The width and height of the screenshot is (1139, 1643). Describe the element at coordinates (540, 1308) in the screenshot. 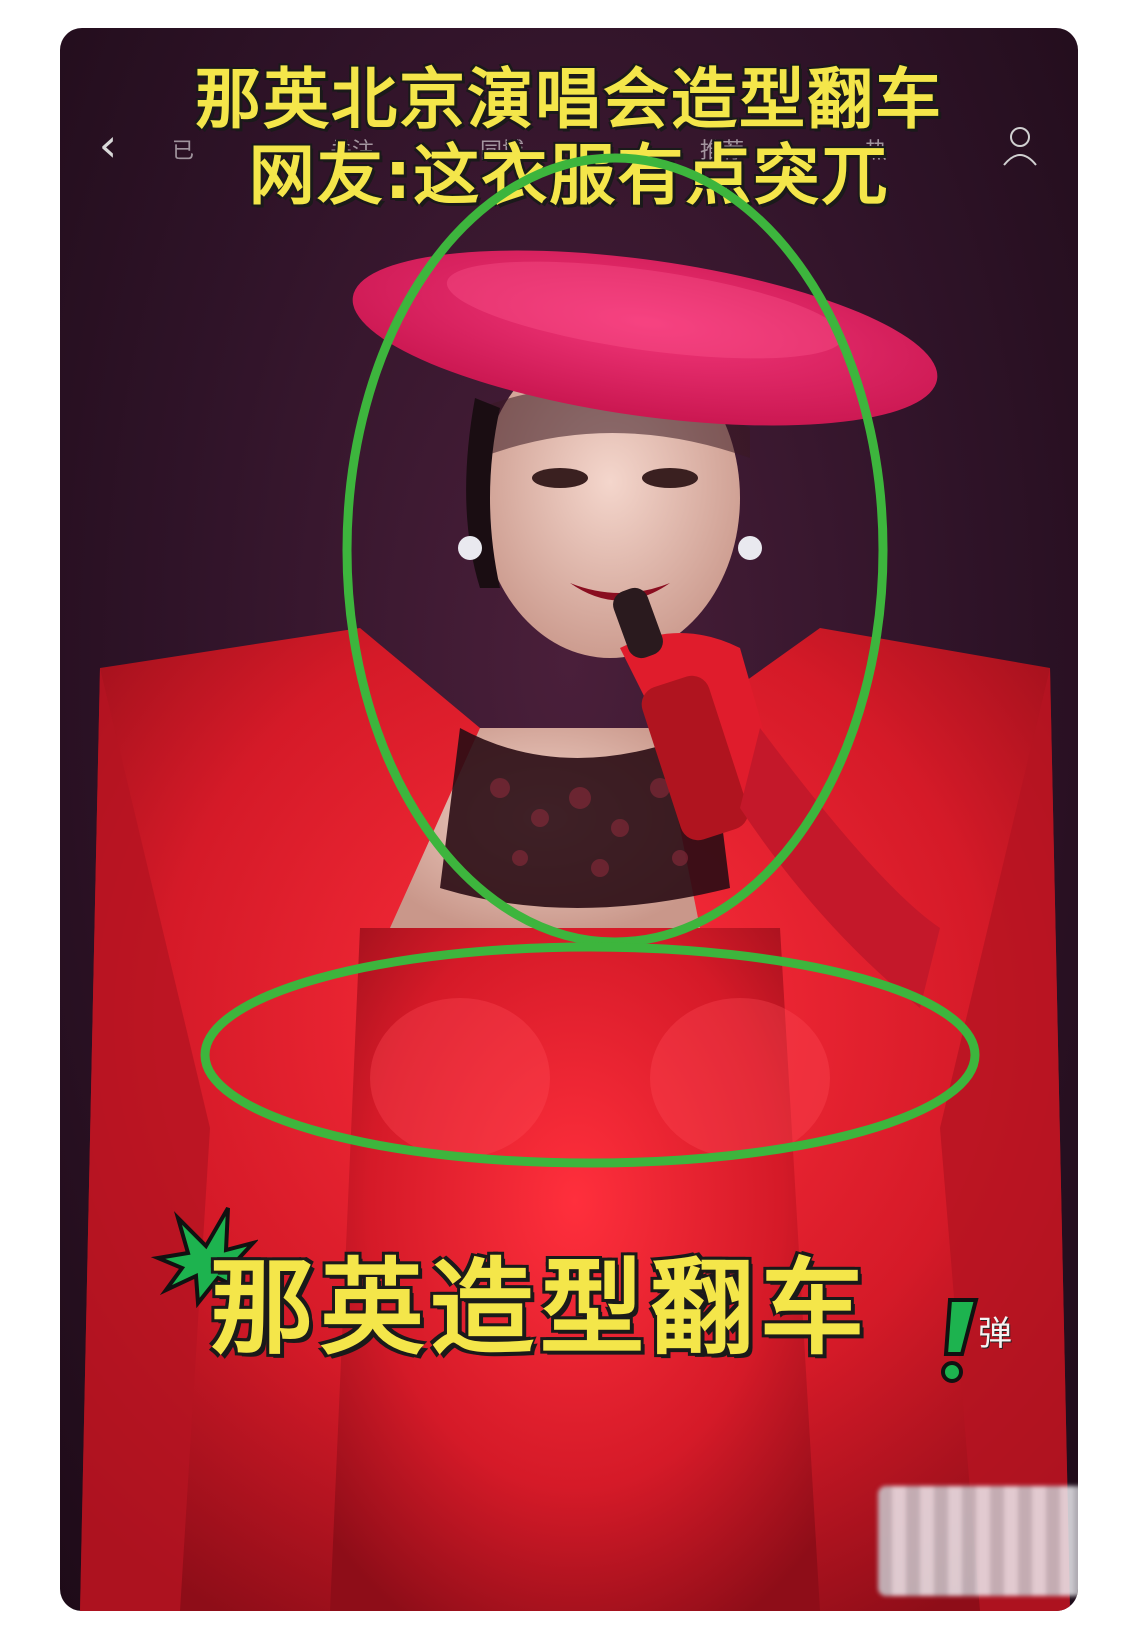

I see `video-caption: 那英造型翻车` at that location.